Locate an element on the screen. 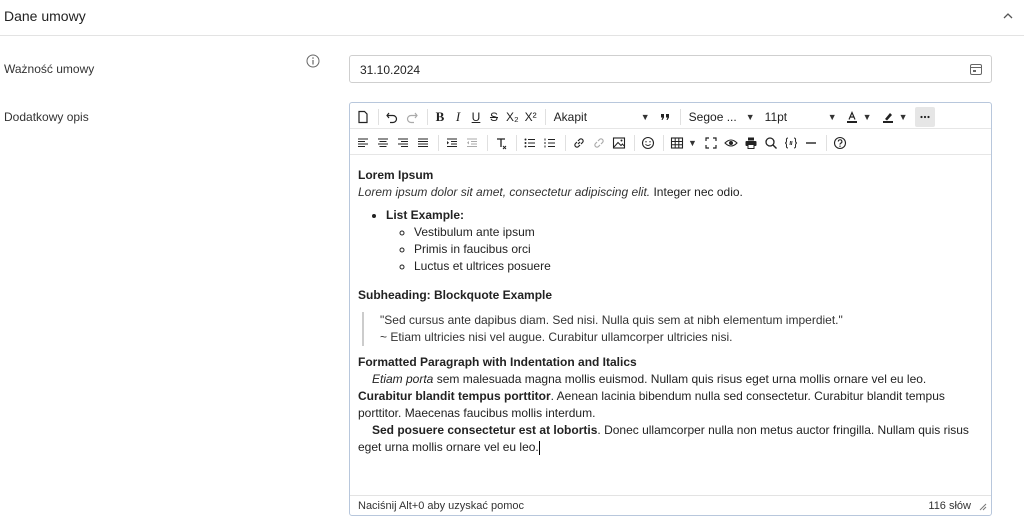  list-item: Vestibulum ante ipsum is located at coordinates (698, 232).